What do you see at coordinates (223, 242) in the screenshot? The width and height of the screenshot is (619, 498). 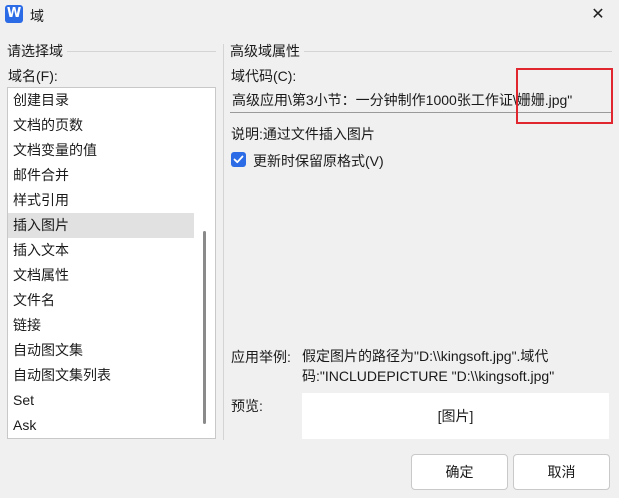 I see `group-separator` at bounding box center [223, 242].